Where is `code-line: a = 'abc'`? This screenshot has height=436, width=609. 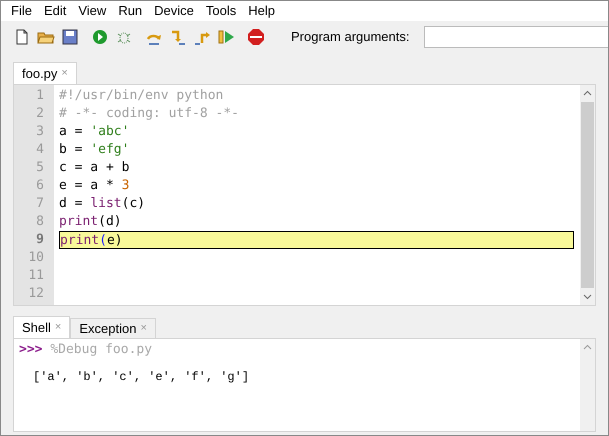 code-line: a = 'abc' is located at coordinates (94, 131).